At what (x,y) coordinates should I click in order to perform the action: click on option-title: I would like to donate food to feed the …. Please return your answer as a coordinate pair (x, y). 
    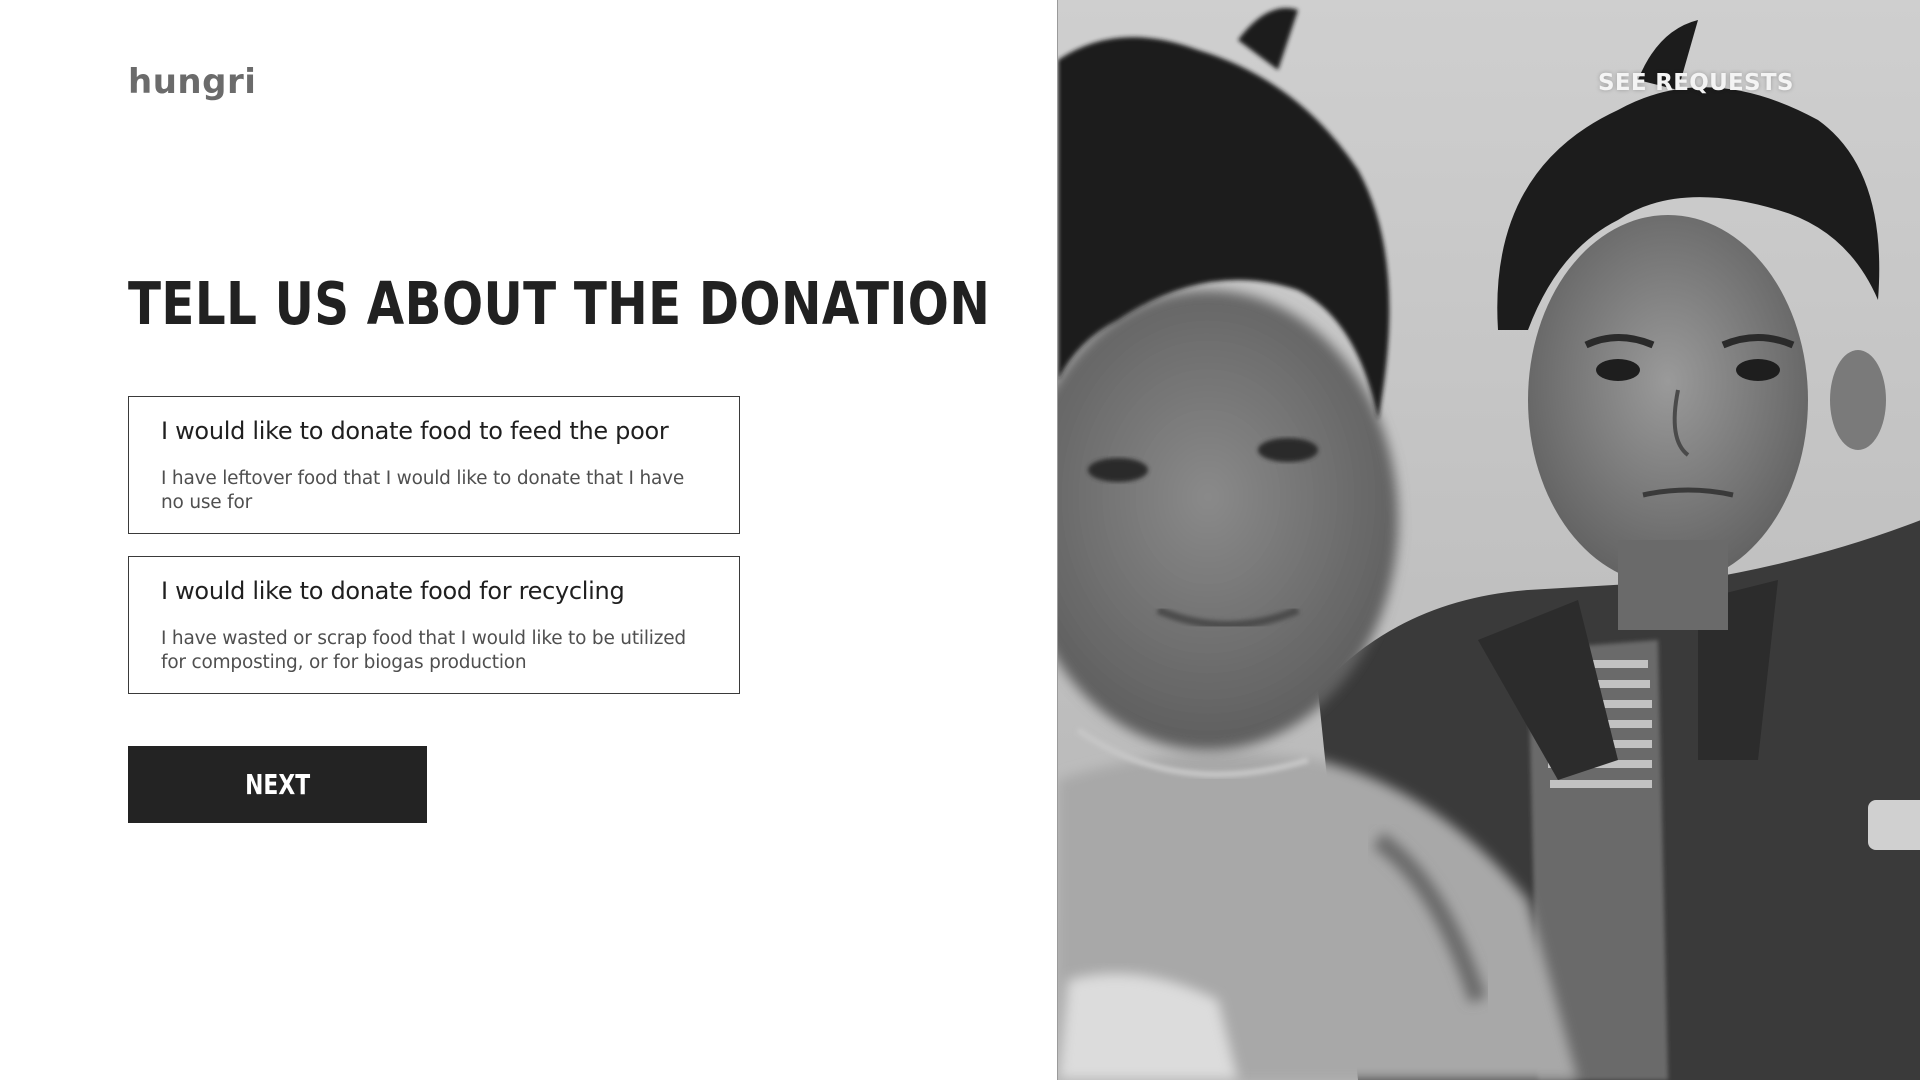
    Looking at the image, I should click on (415, 431).